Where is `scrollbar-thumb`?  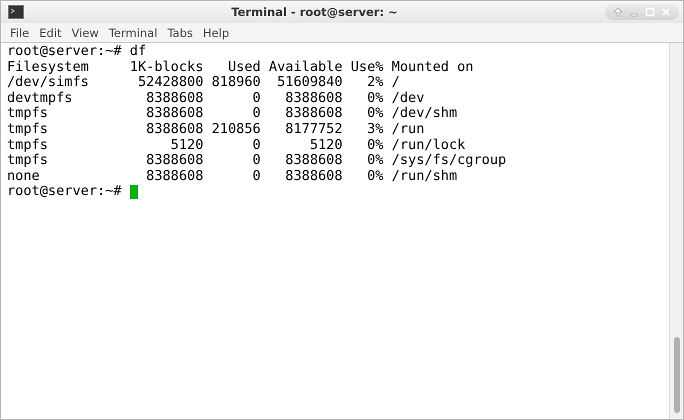
scrollbar-thumb is located at coordinates (677, 375).